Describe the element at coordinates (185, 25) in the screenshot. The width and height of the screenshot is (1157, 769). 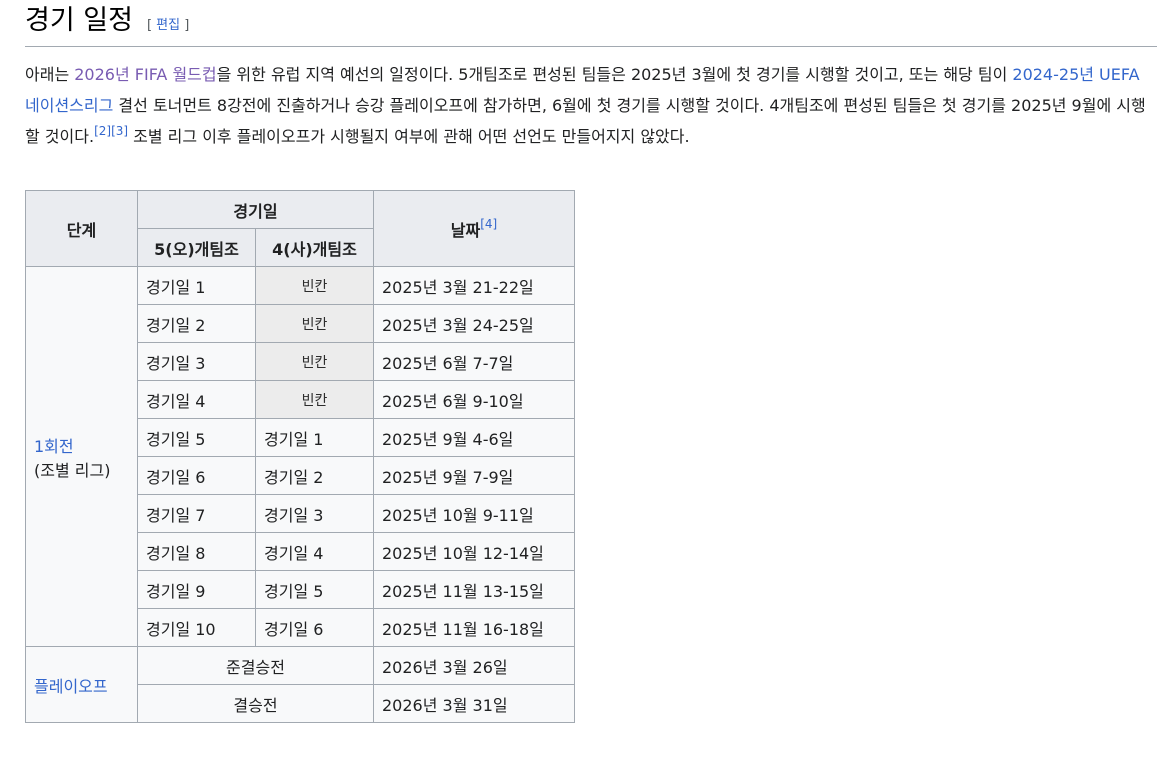
I see `edit-bracket-close: ]` at that location.